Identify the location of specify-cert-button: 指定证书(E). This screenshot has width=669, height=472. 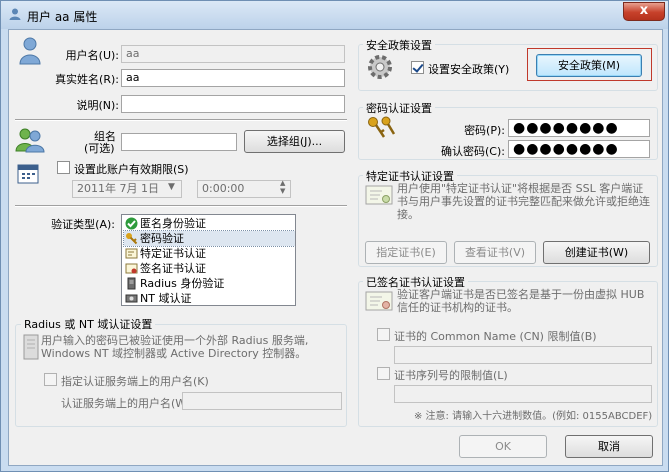
(406, 252).